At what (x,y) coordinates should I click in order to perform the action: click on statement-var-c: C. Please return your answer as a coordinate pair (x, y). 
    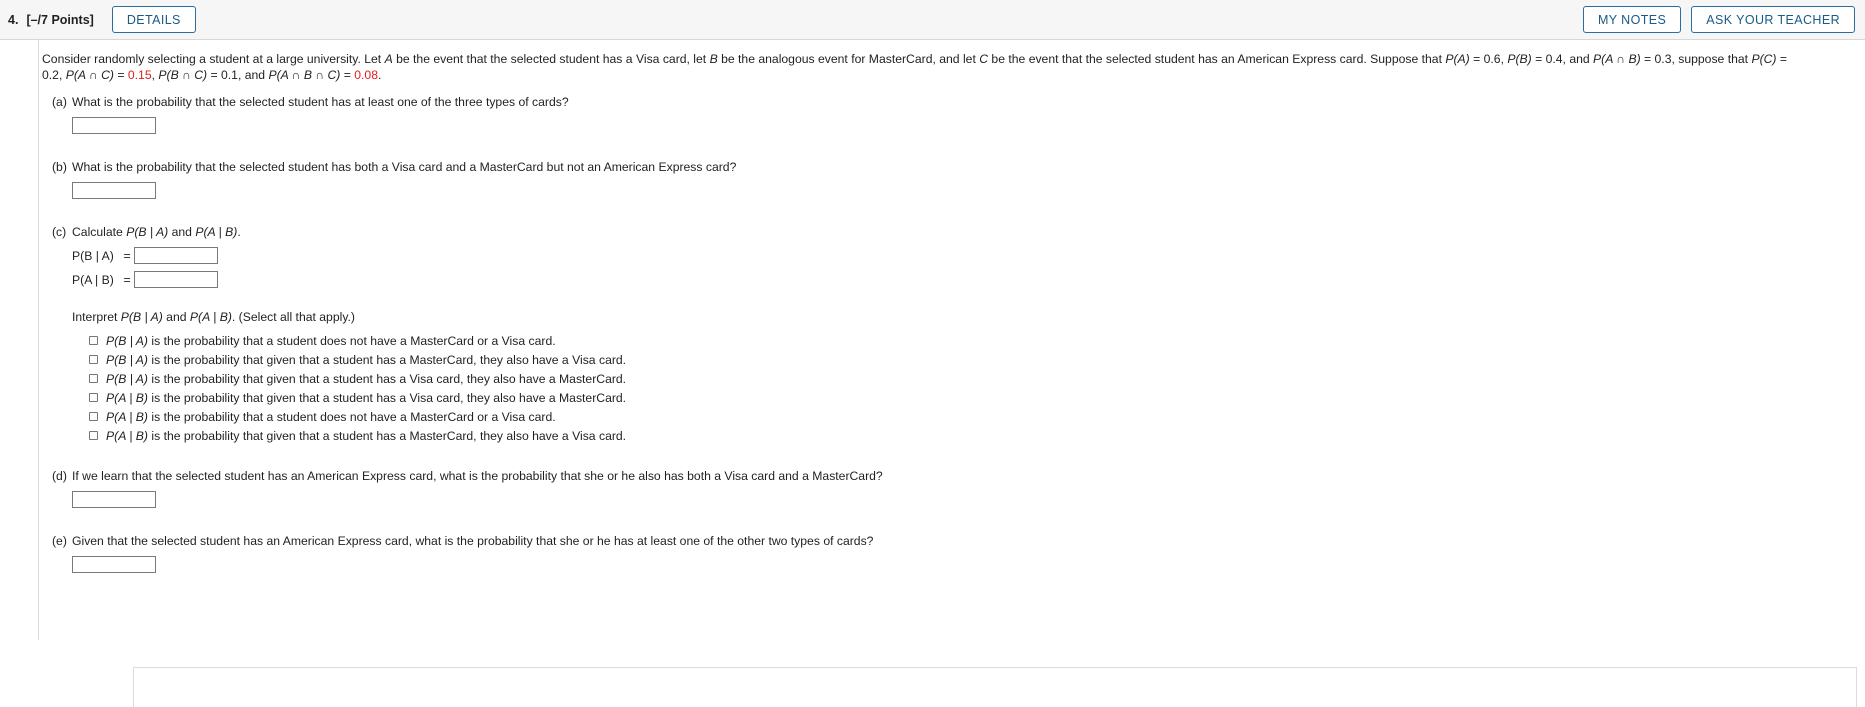
    Looking at the image, I should click on (984, 59).